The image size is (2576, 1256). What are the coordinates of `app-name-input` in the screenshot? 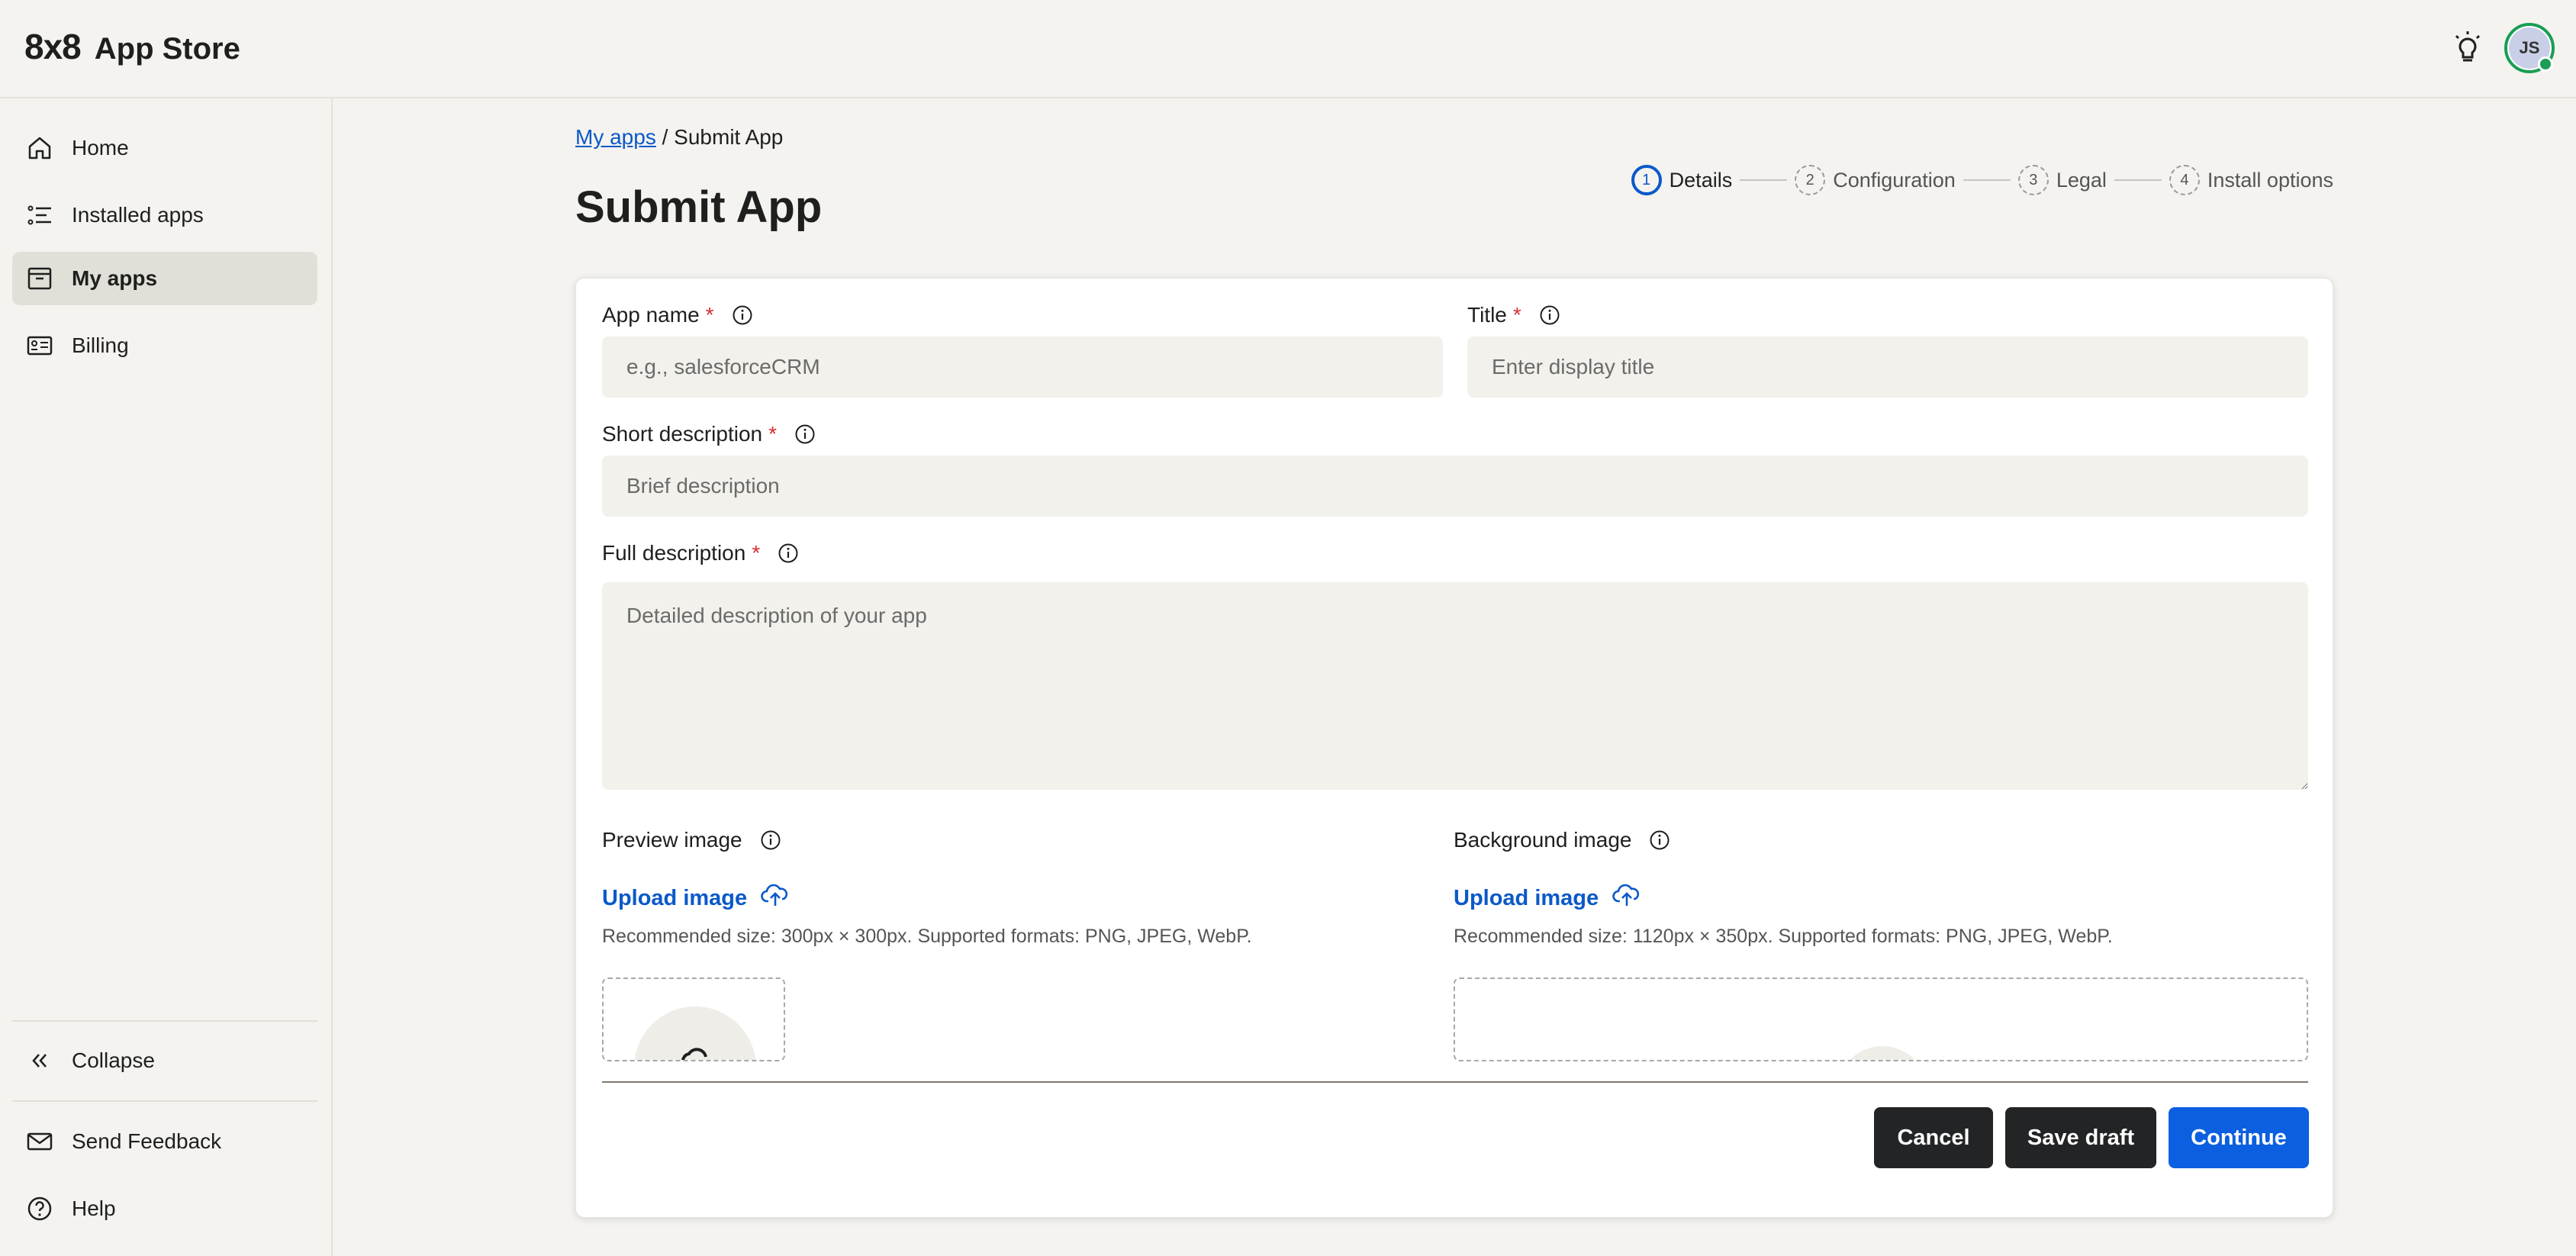 It's located at (1022, 367).